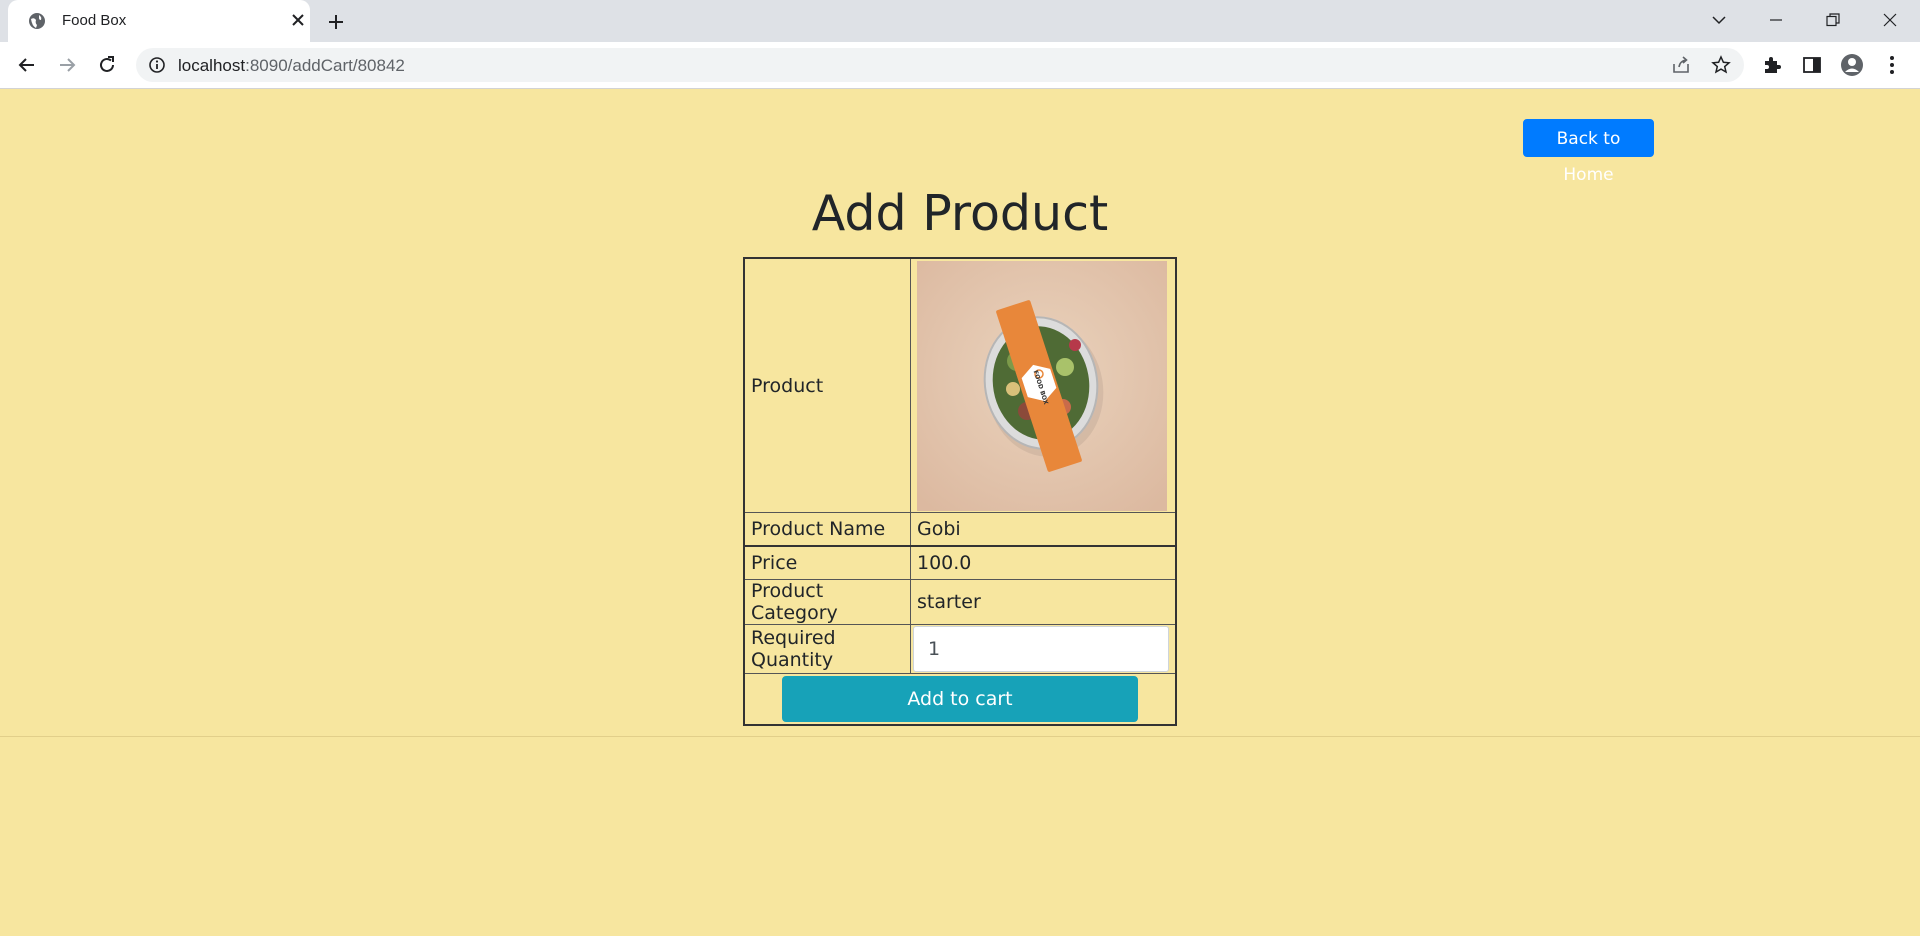 The height and width of the screenshot is (936, 1920). Describe the element at coordinates (37, 21) in the screenshot. I see `globe-icon` at that location.